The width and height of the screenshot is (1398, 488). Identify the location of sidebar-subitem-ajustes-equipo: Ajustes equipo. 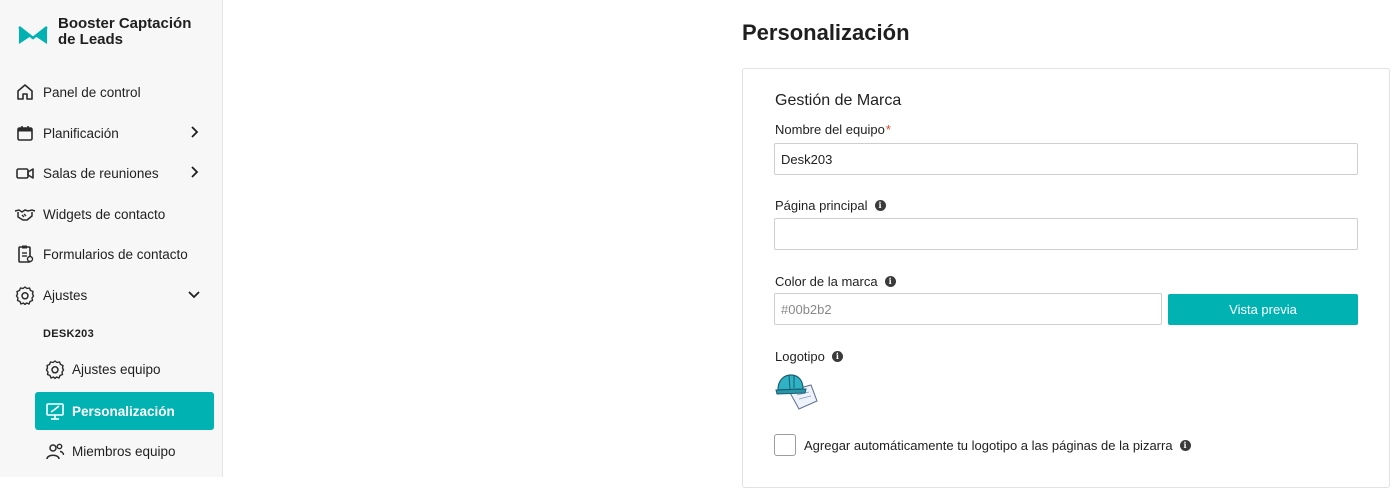
(124, 369).